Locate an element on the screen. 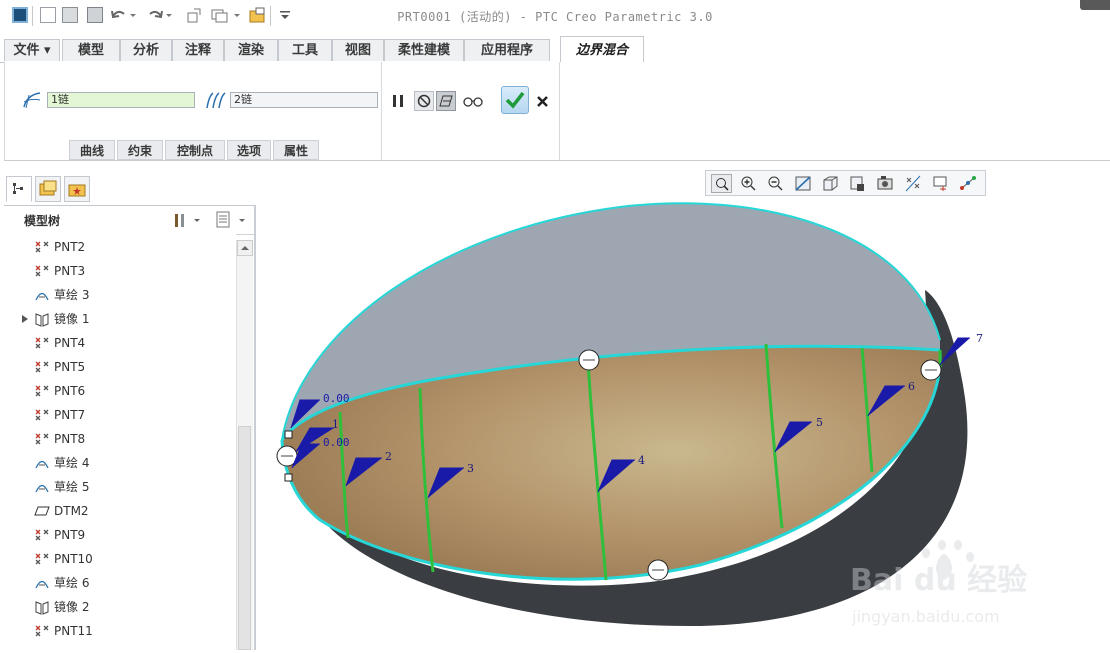 Image resolution: width=1110 pixels, height=653 pixels. no-preview-button is located at coordinates (424, 101).